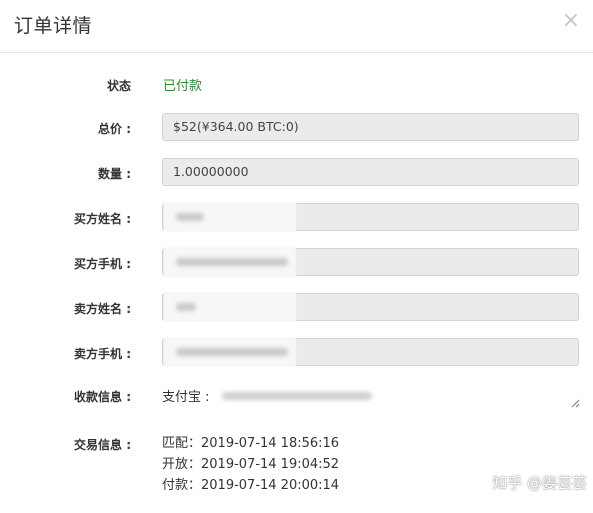 Image resolution: width=593 pixels, height=513 pixels. I want to click on payment-method-text: 支付宝 :, so click(186, 397).